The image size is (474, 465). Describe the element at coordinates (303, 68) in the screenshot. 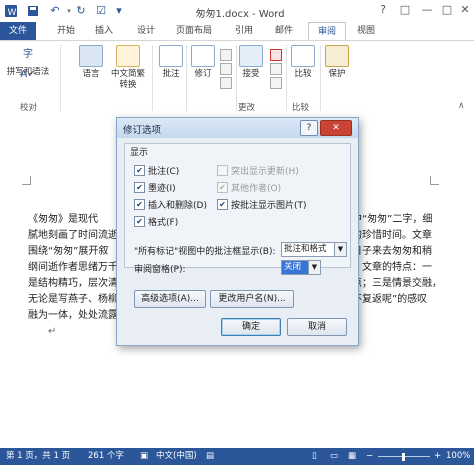

I see `compare-button: 比较` at that location.